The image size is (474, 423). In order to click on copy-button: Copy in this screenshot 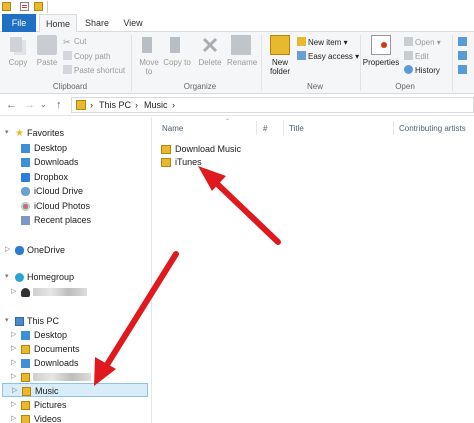, I will do `click(18, 57)`.